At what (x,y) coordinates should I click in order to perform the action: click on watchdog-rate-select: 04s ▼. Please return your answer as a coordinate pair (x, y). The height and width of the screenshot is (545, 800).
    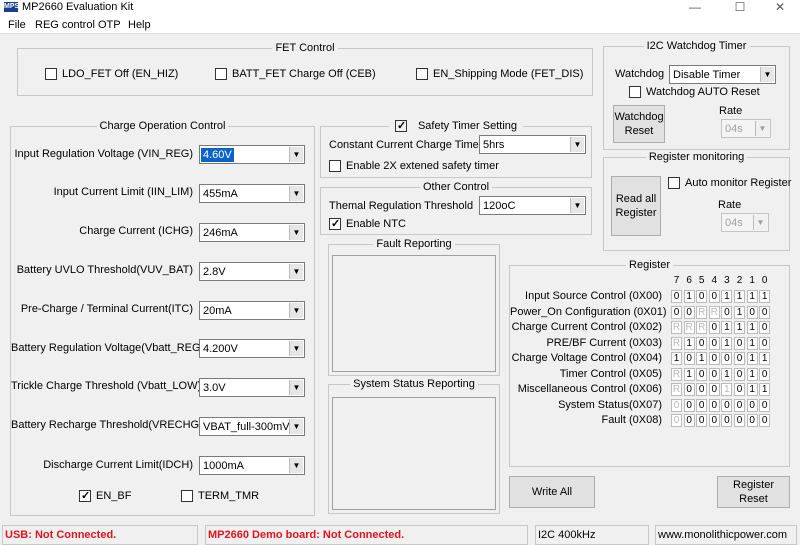
    Looking at the image, I should click on (746, 128).